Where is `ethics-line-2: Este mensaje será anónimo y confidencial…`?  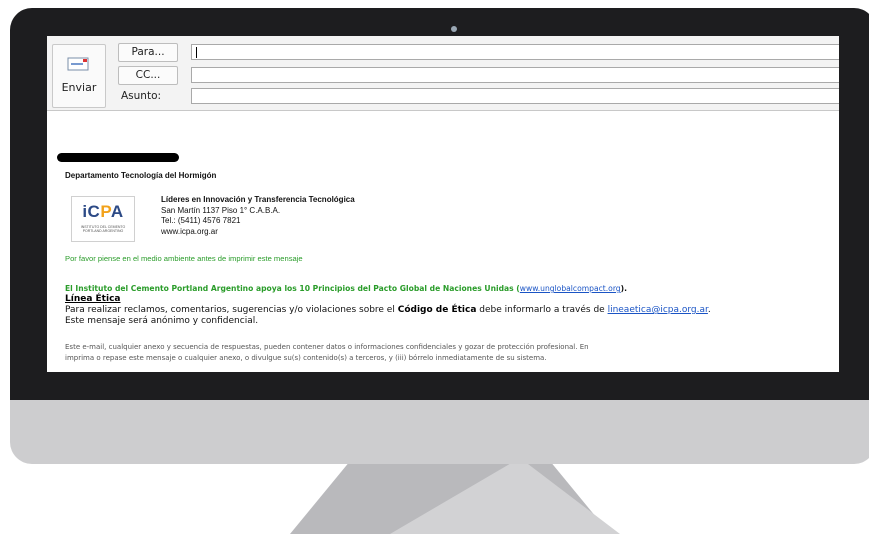
ethics-line-2: Este mensaje será anónimo y confidencial… is located at coordinates (162, 321).